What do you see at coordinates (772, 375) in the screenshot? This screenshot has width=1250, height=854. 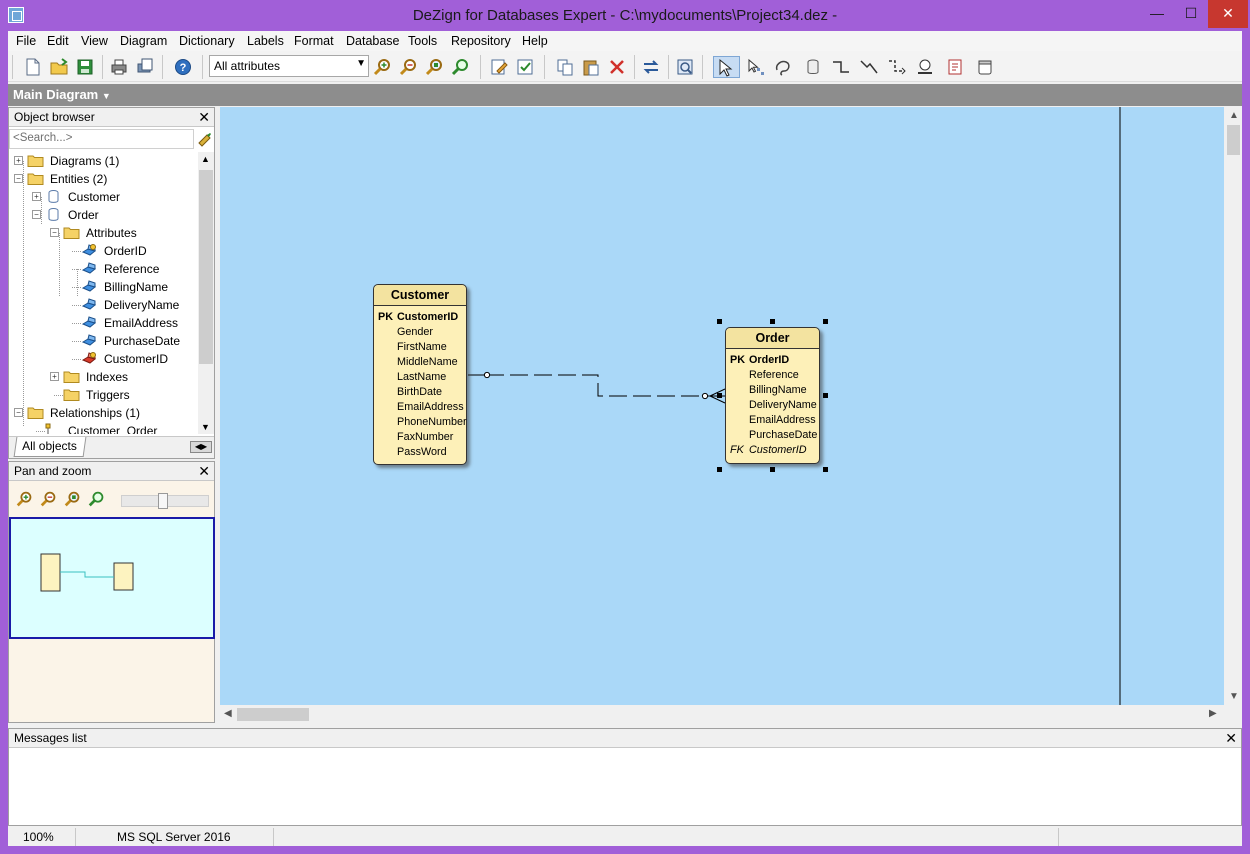 I see `entity-attribute-row: Reference` at bounding box center [772, 375].